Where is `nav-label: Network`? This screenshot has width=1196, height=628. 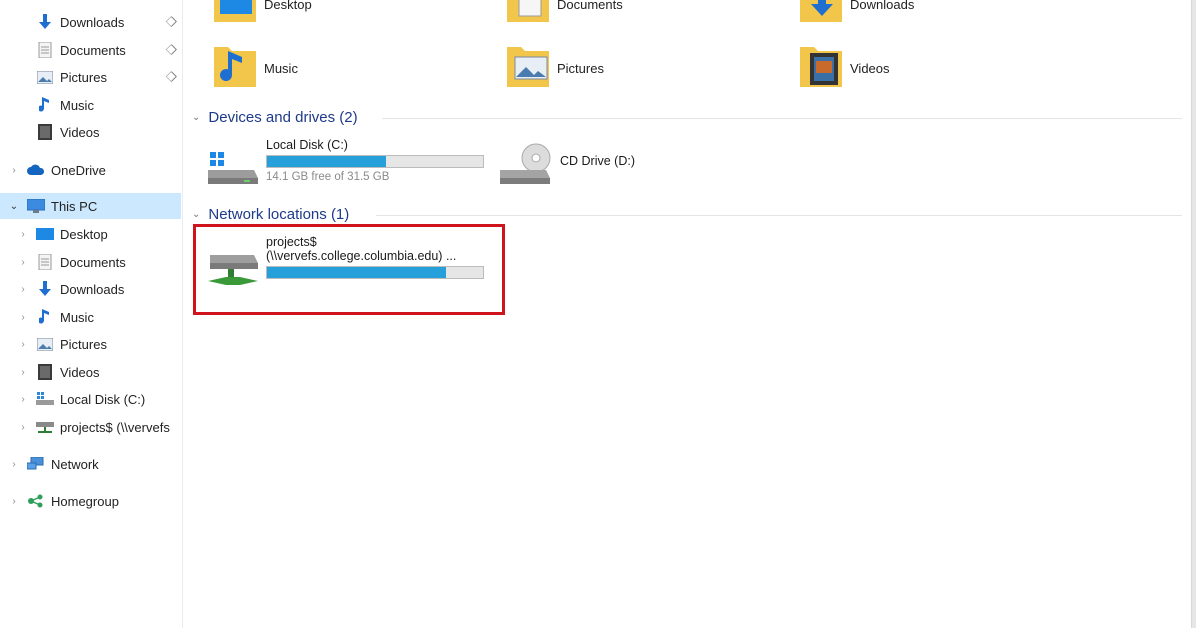
nav-label: Network is located at coordinates (75, 464).